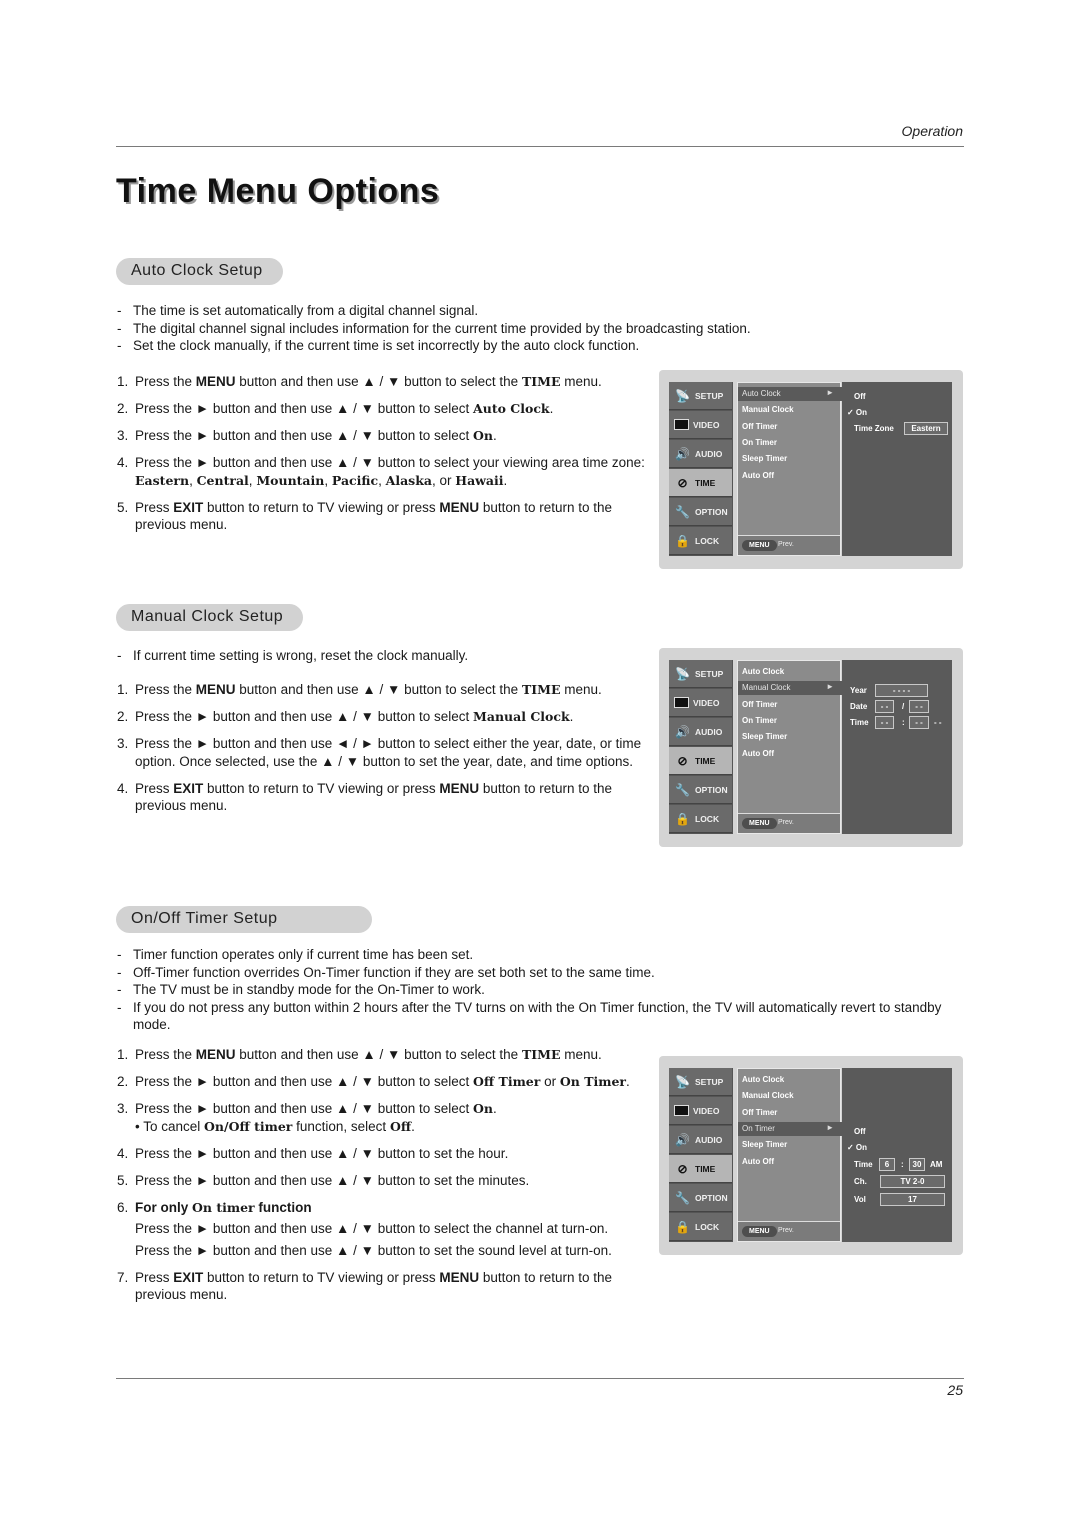  I want to click on header-section-label: Operation, so click(932, 131).